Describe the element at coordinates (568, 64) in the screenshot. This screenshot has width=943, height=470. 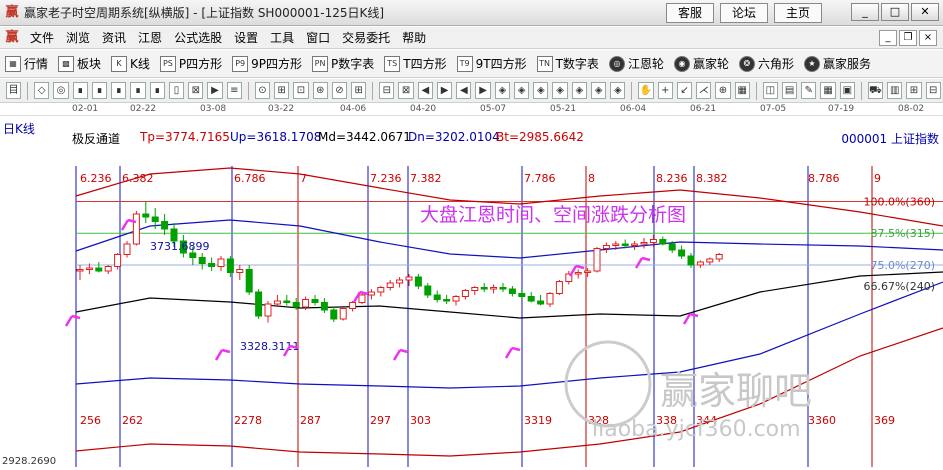
I see `toolbar-tn-button: TN T数字表` at that location.